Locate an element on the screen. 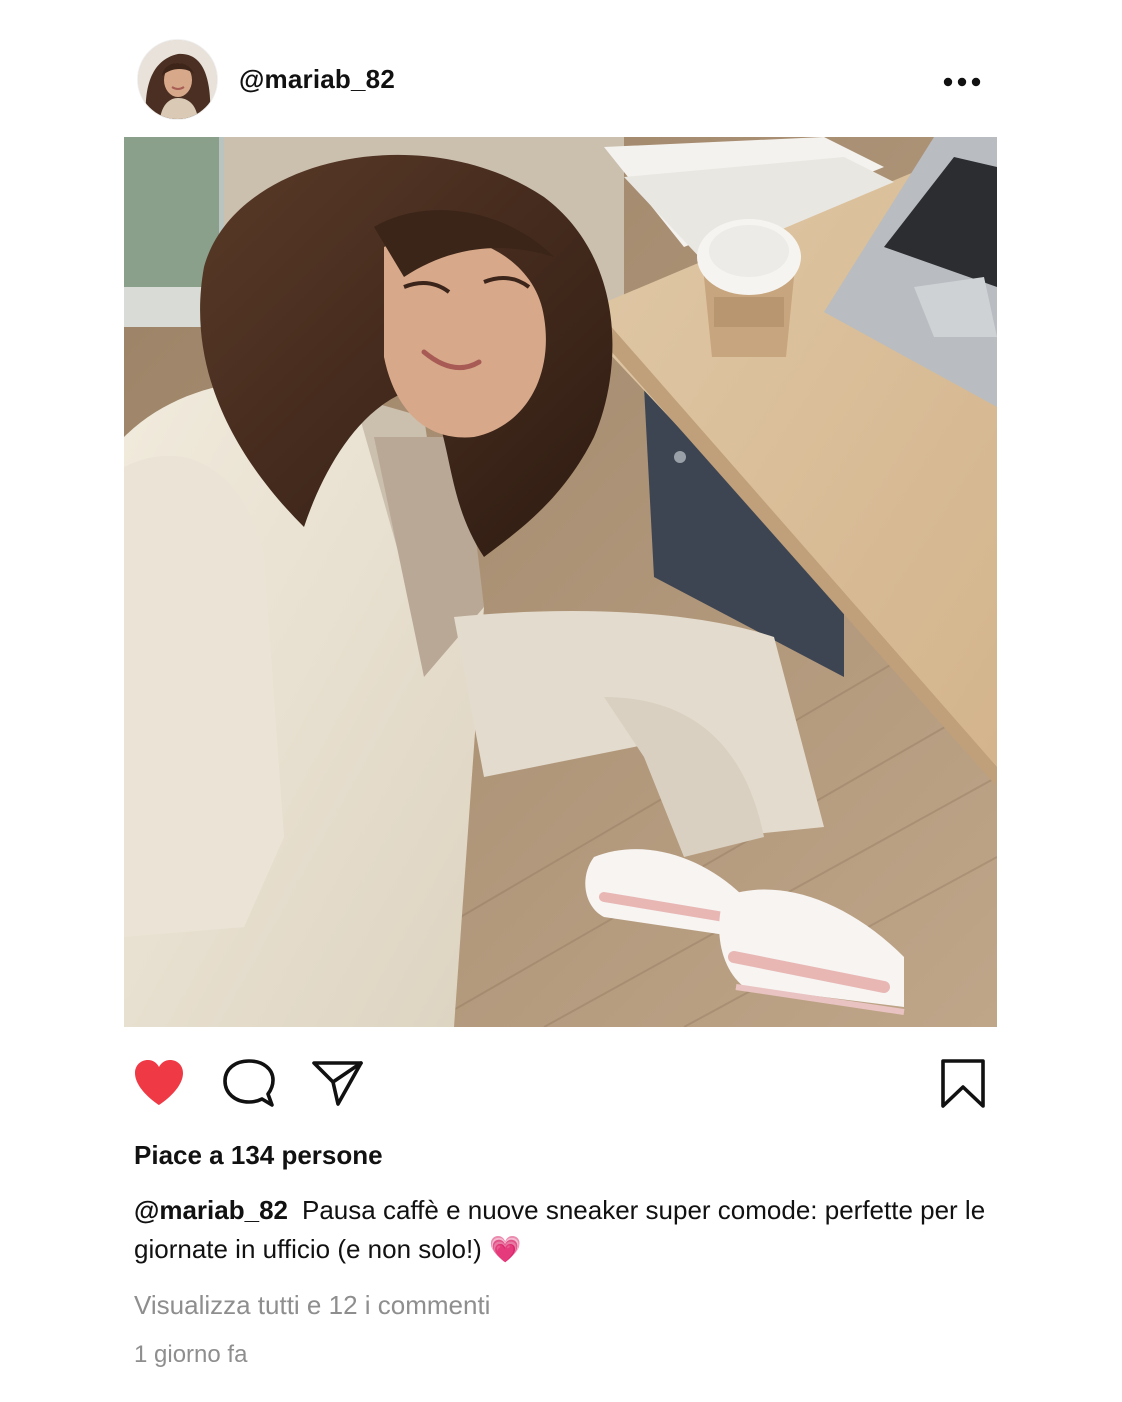 The height and width of the screenshot is (1402, 1122). heart-filled-icon is located at coordinates (159, 1082).